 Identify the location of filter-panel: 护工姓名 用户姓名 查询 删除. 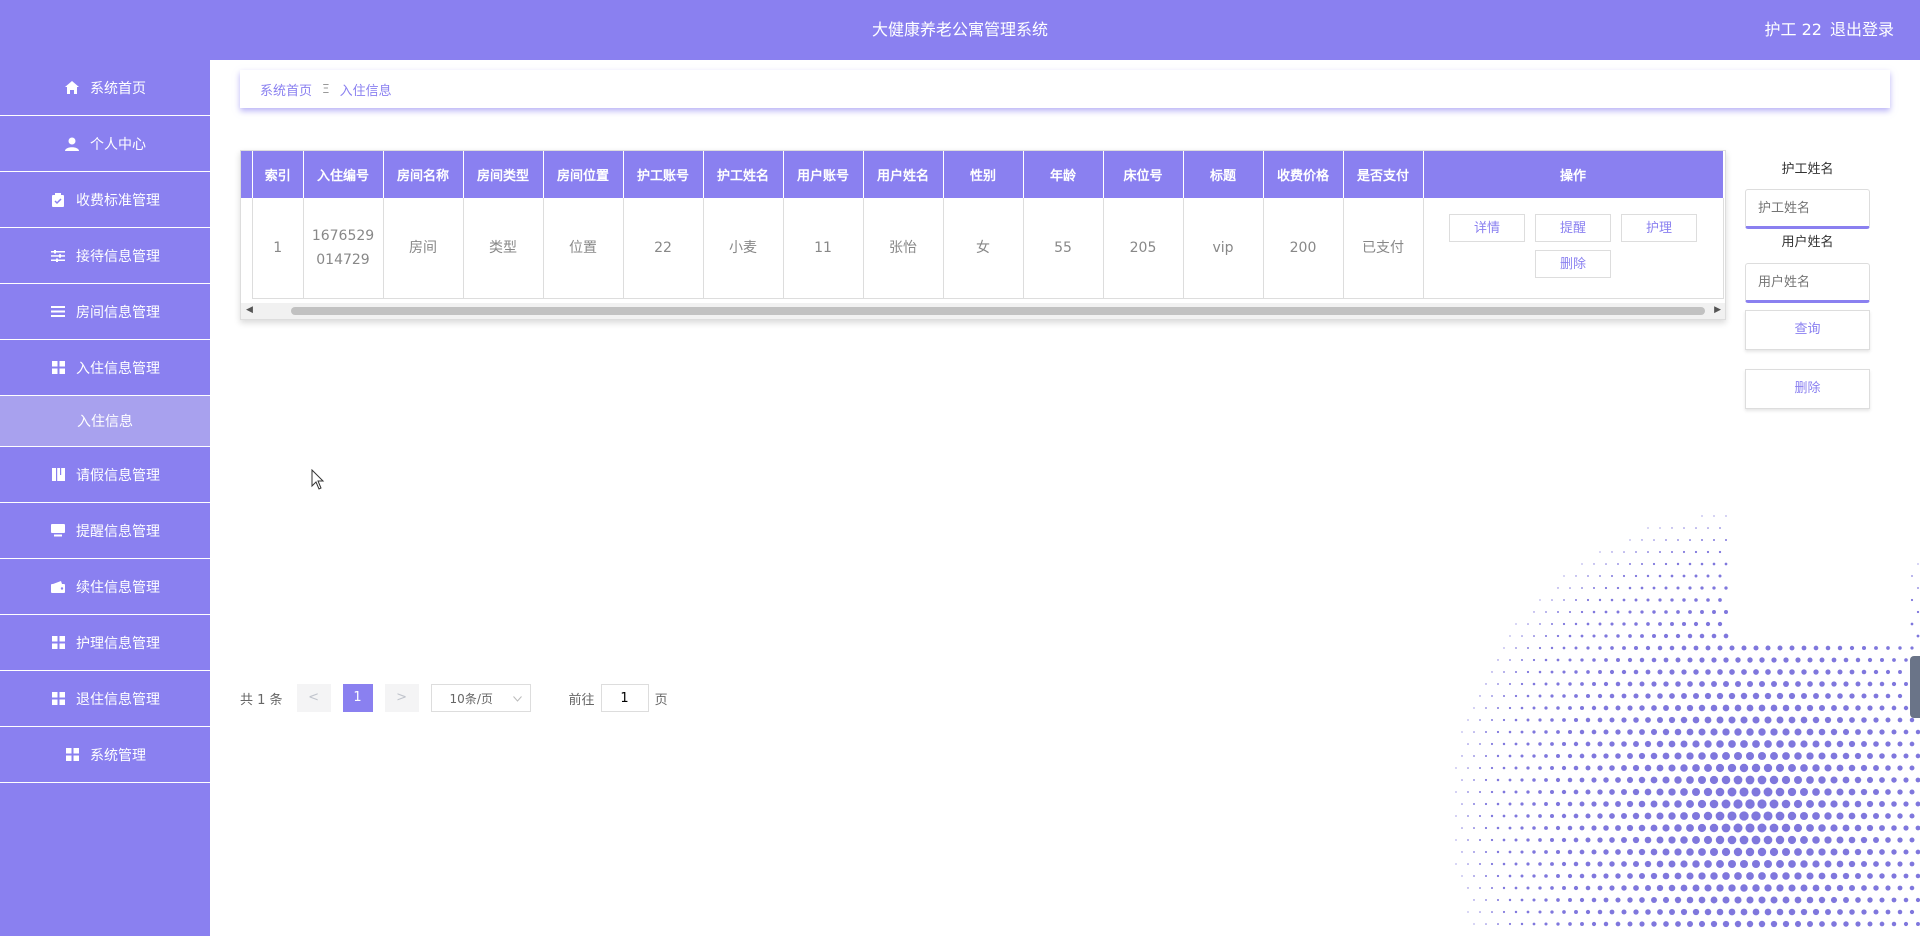
(1807, 284).